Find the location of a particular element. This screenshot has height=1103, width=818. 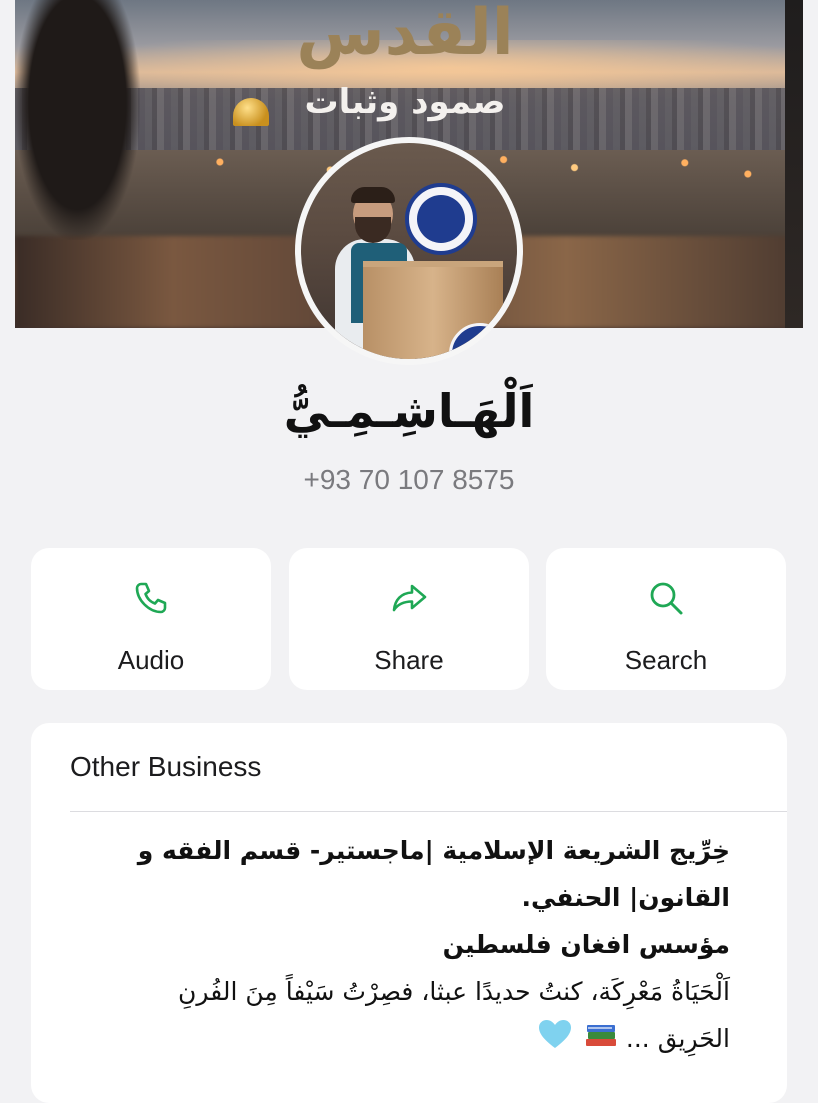

search-icon is located at coordinates (666, 598).